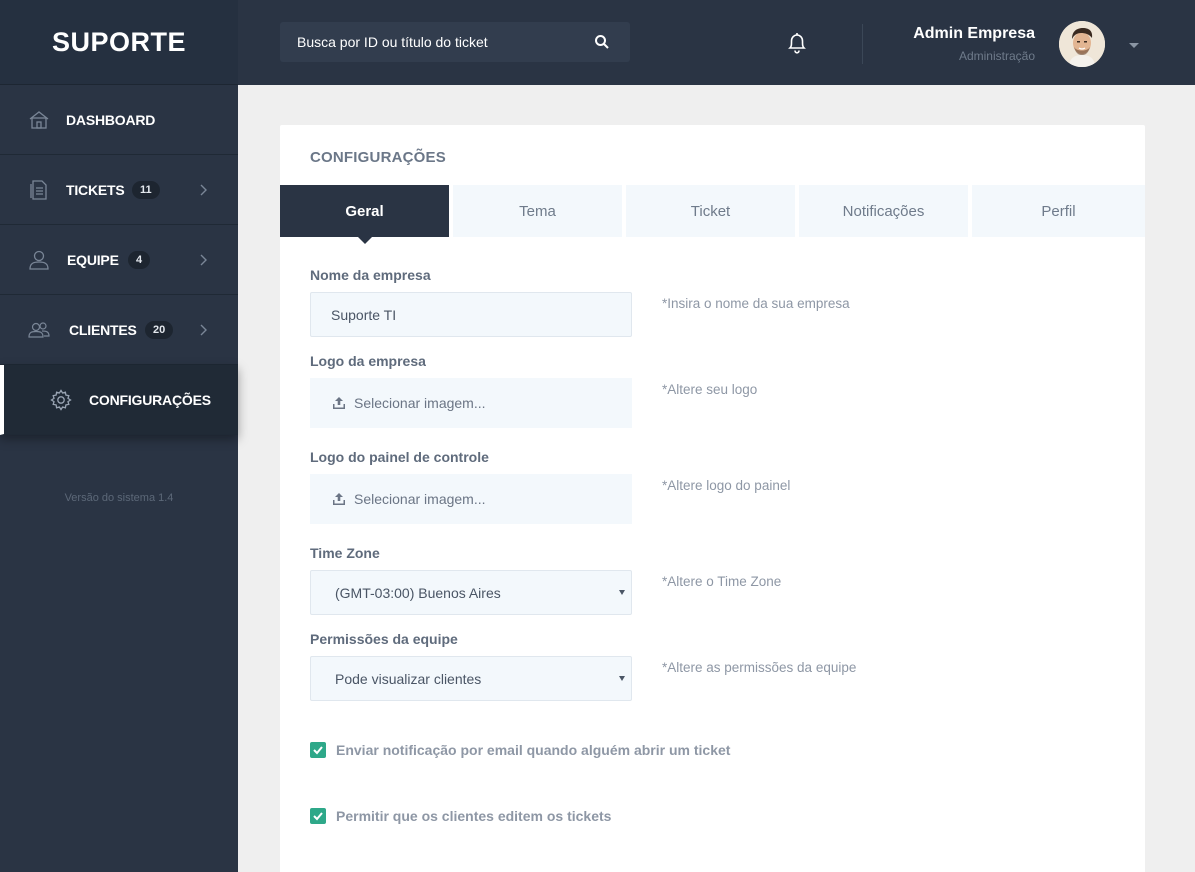  I want to click on sidebar-item-tickets: TICKETS 11, so click(119, 190).